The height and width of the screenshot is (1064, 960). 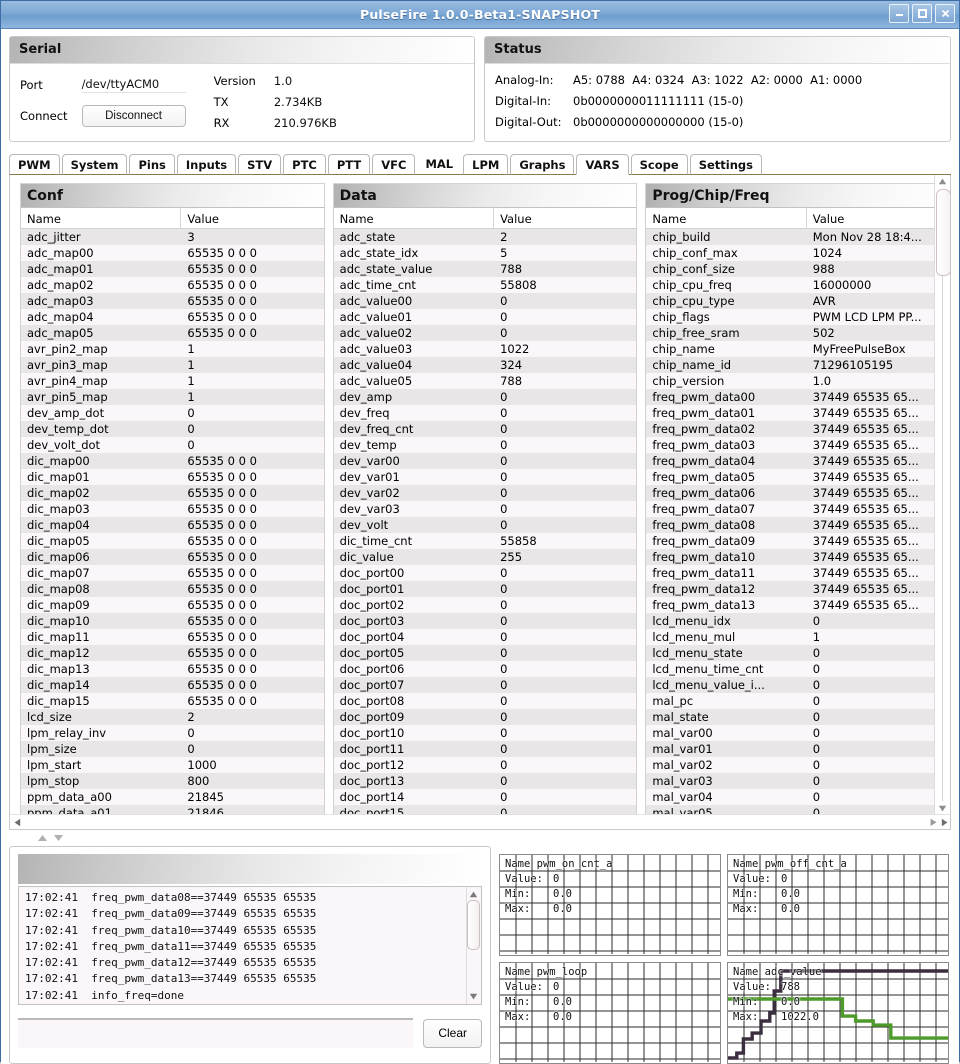 What do you see at coordinates (485, 349) in the screenshot?
I see `table-row: adc_value031022` at bounding box center [485, 349].